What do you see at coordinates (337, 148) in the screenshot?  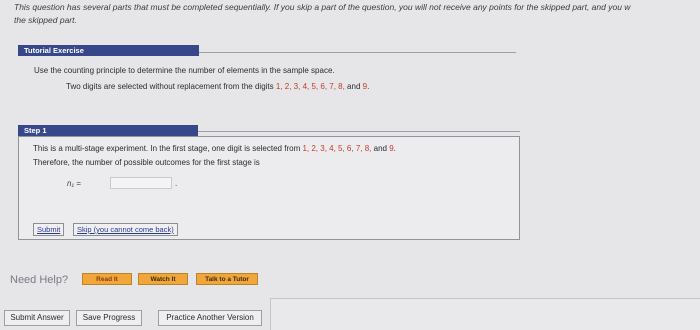 I see `step-digits: 1, 2, 3, 4, 5, 6, 7, 8,` at bounding box center [337, 148].